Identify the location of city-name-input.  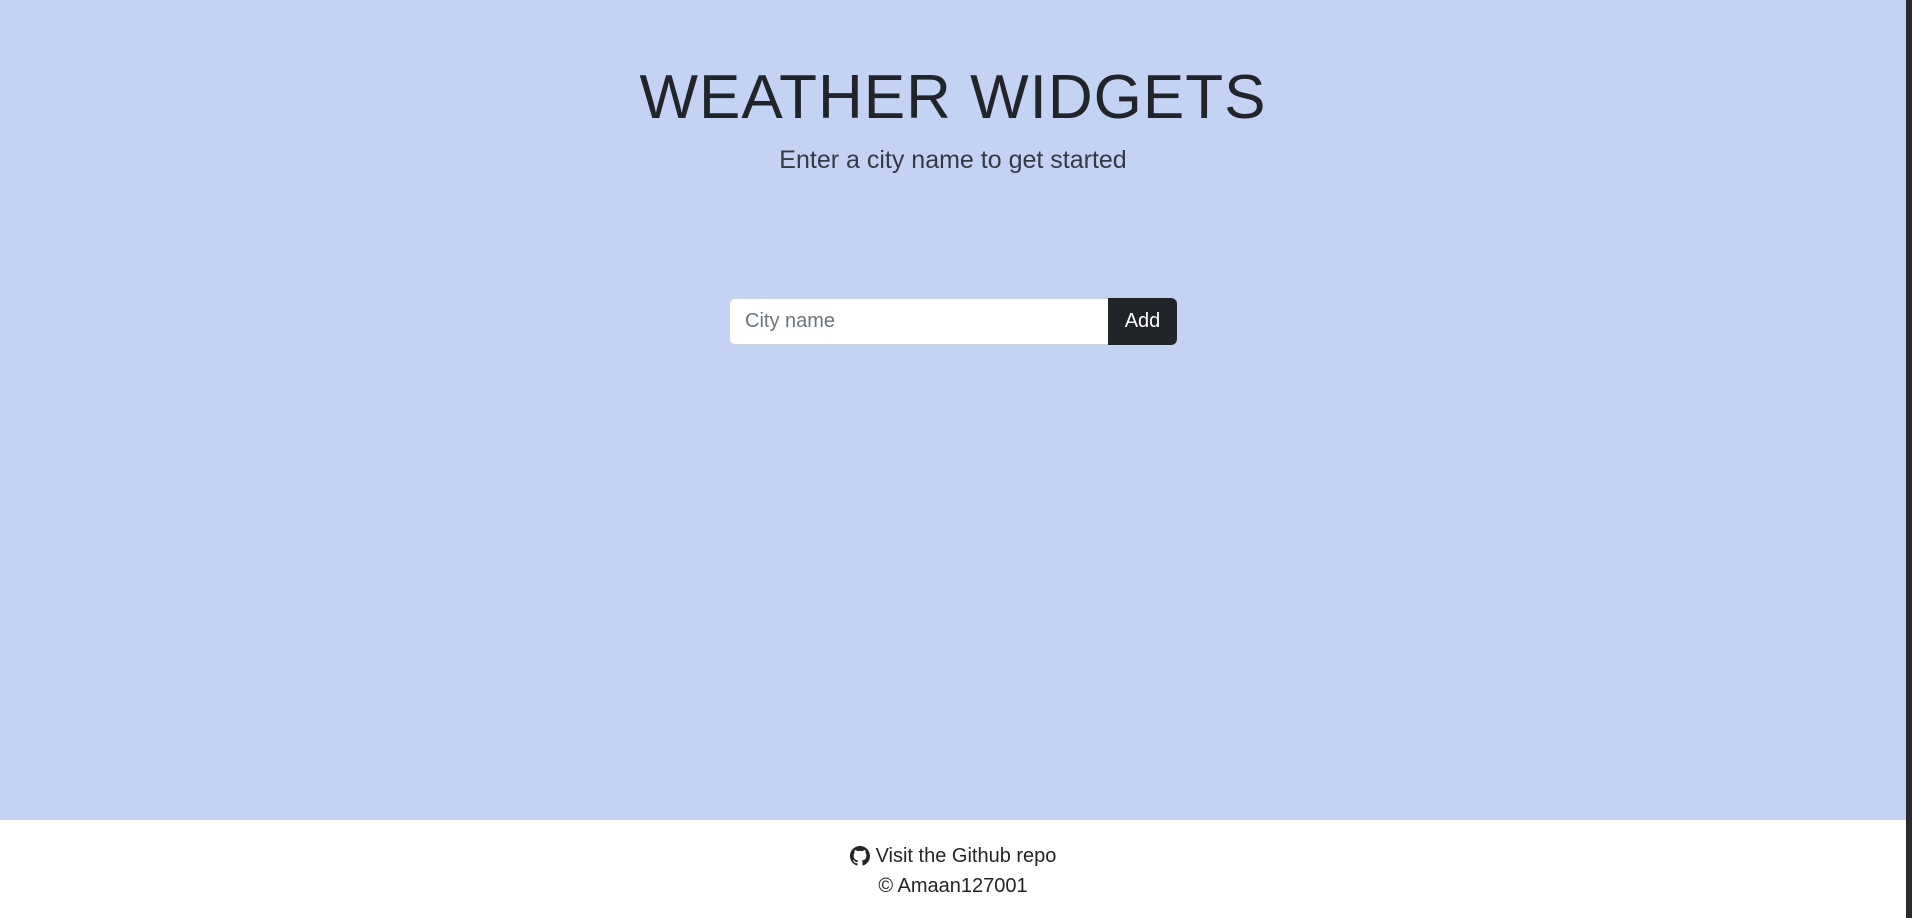
(918, 321).